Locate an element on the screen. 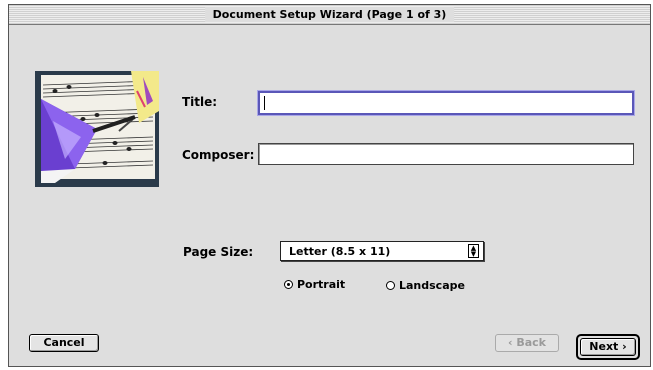  portrait-label: Portrait is located at coordinates (321, 284).